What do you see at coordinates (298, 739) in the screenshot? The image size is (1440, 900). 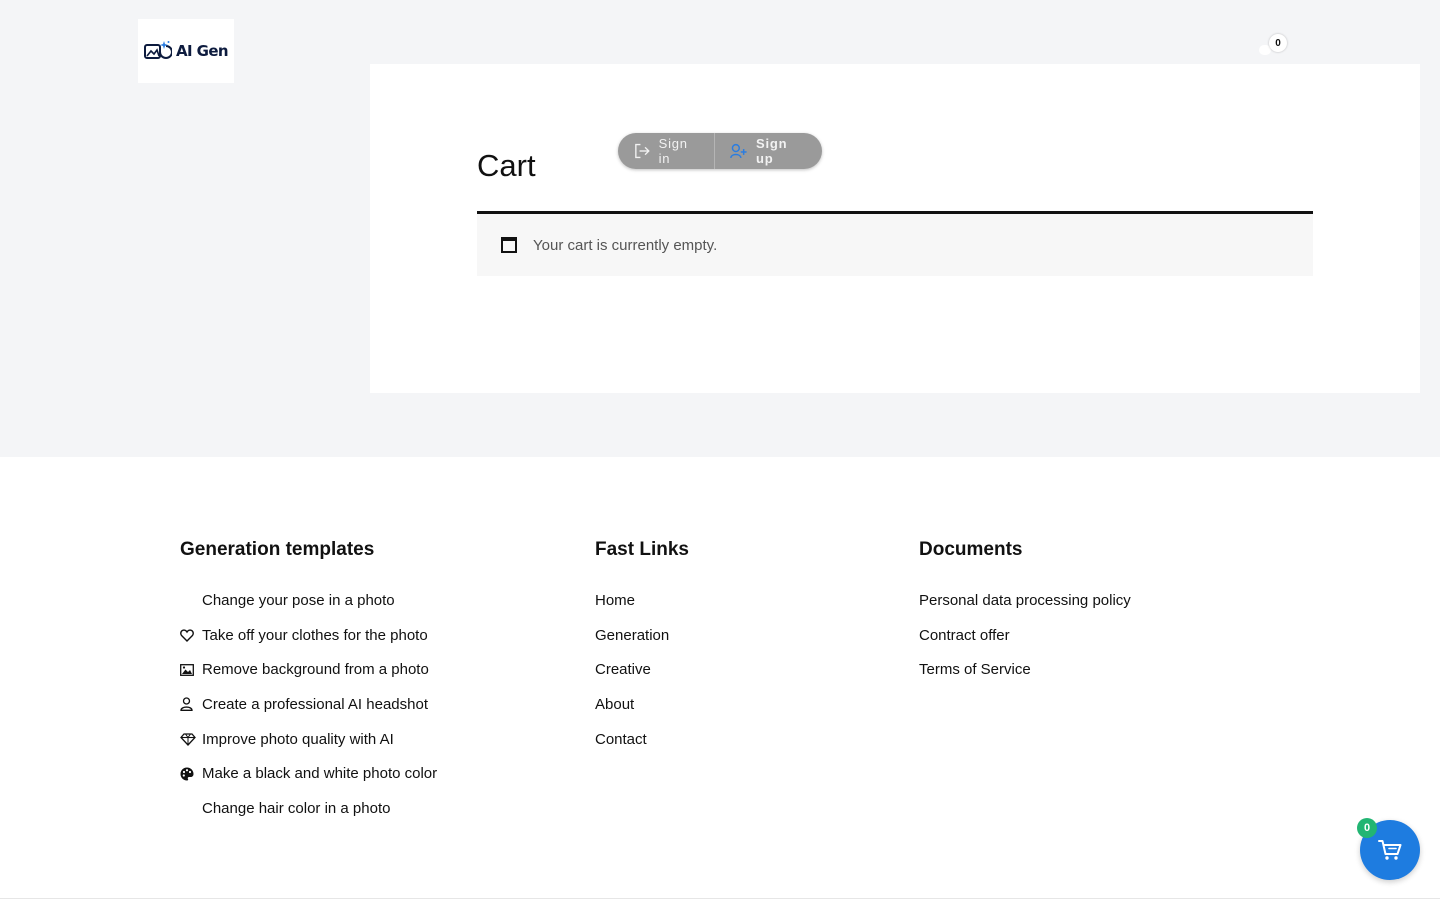 I see `footer-template-label: Improve photo quality with AI` at bounding box center [298, 739].